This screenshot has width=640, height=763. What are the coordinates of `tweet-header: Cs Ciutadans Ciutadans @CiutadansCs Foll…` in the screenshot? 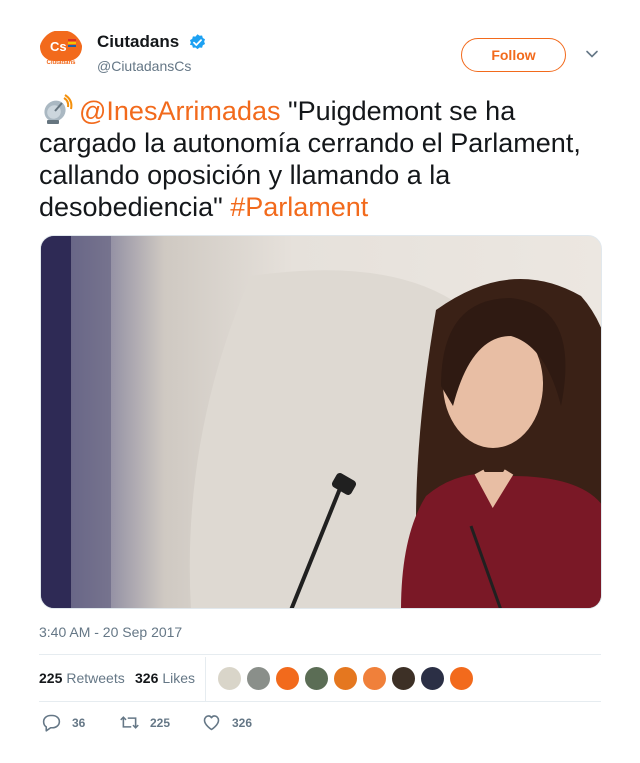 It's located at (320, 55).